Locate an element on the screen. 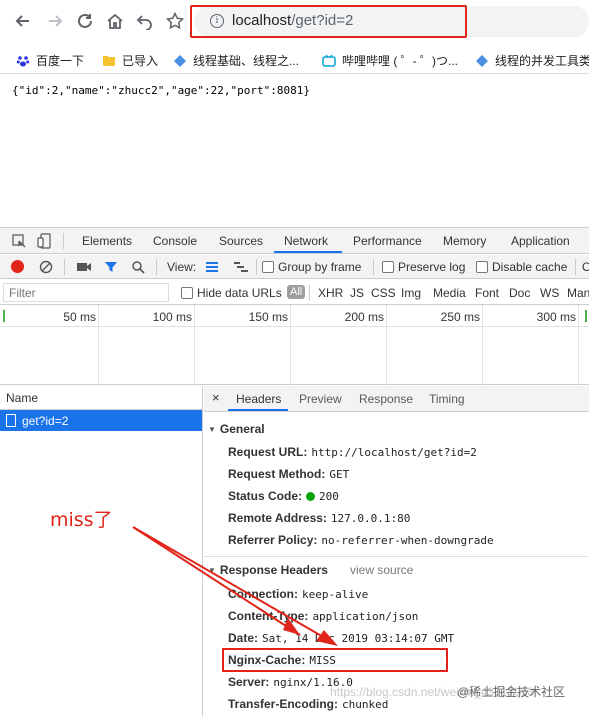 This screenshot has width=589, height=716. bookmark-baidu: 百度一下 is located at coordinates (50, 60).